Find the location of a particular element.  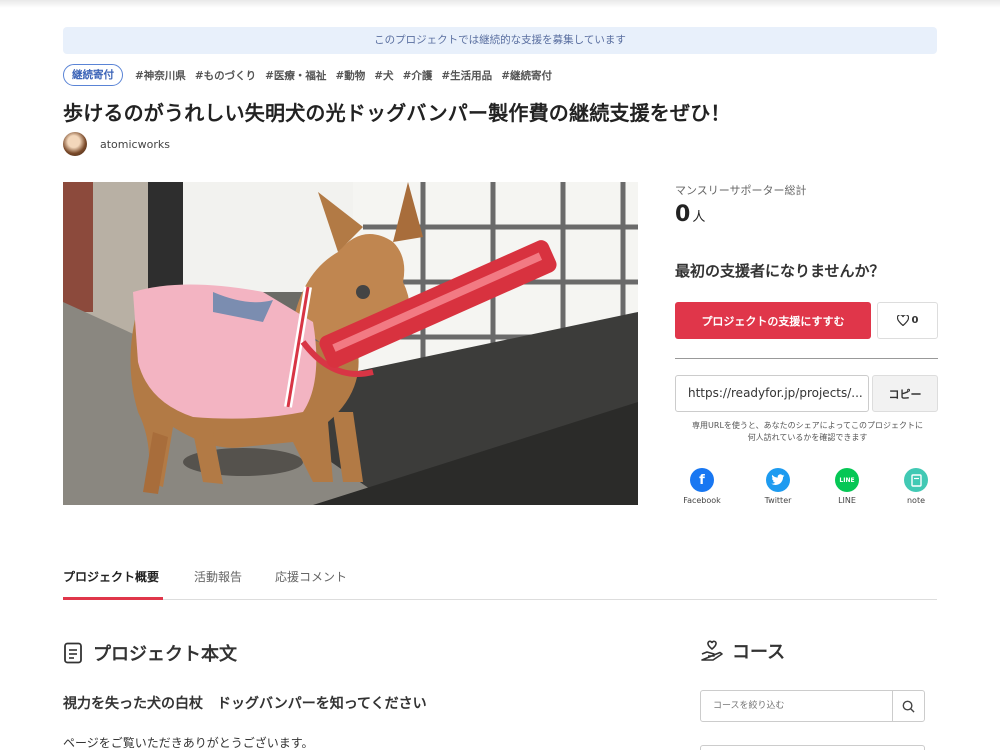

search-icon is located at coordinates (908, 706).